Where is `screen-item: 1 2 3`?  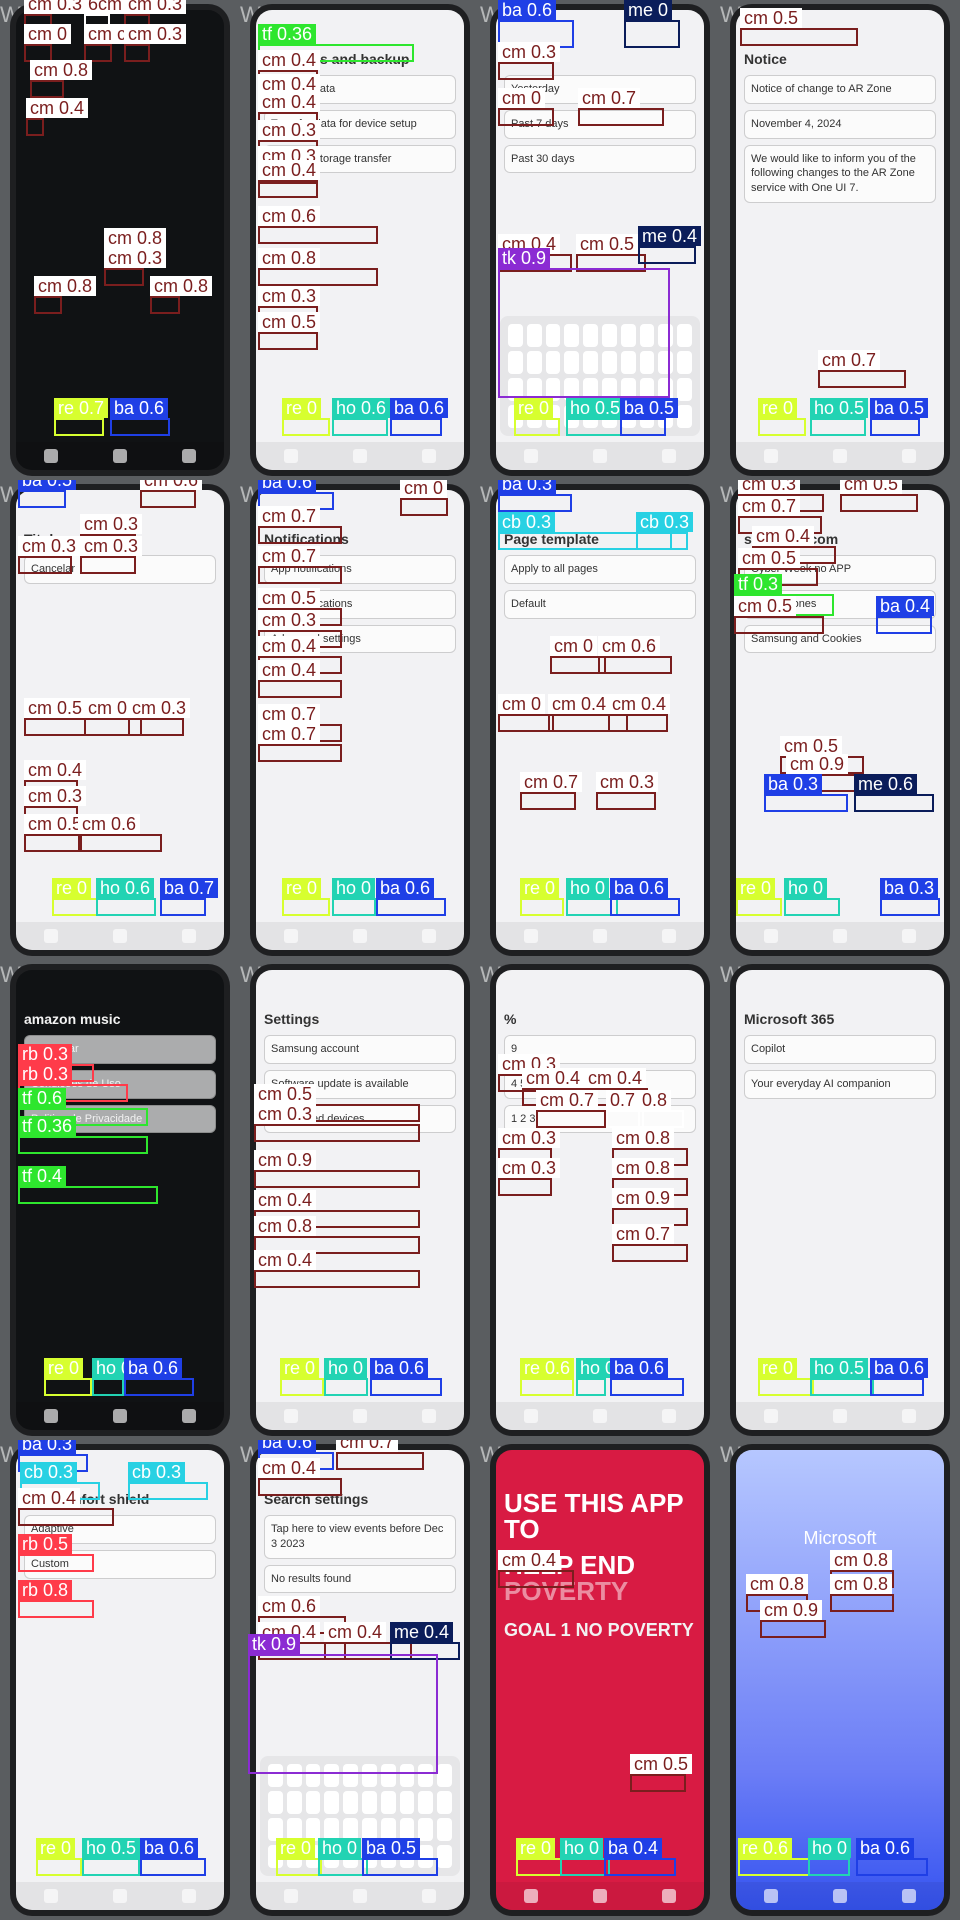 screen-item: 1 2 3 is located at coordinates (600, 1119).